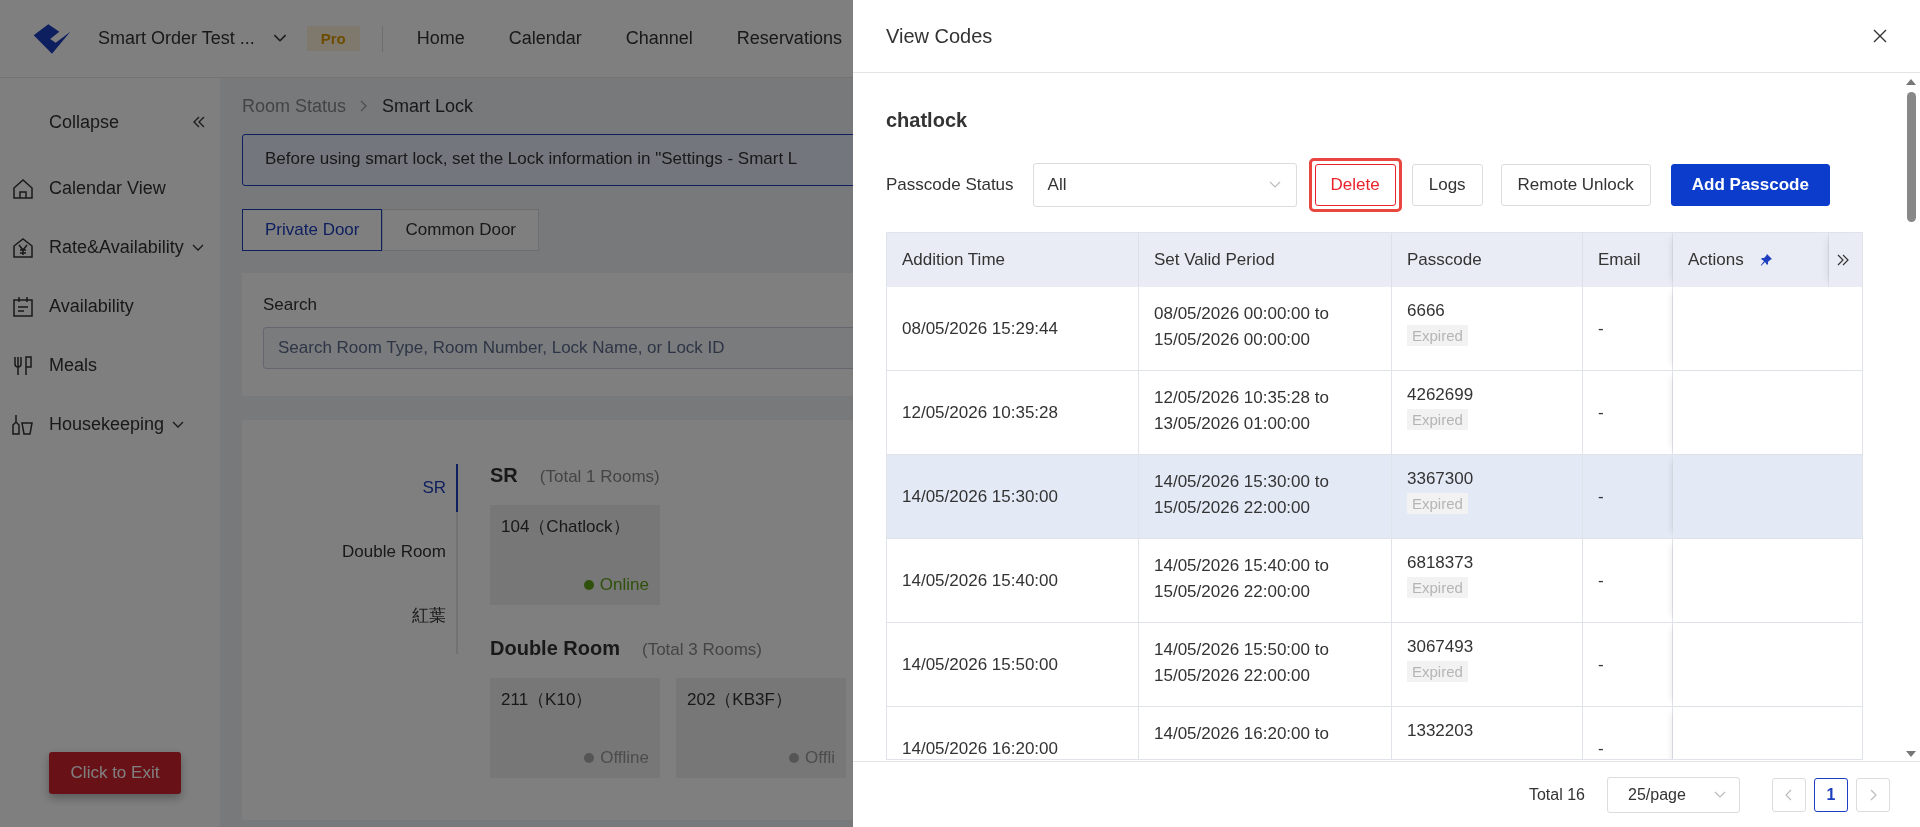 This screenshot has height=827, width=1920. Describe the element at coordinates (1831, 794) in the screenshot. I see `page-button: 1` at that location.